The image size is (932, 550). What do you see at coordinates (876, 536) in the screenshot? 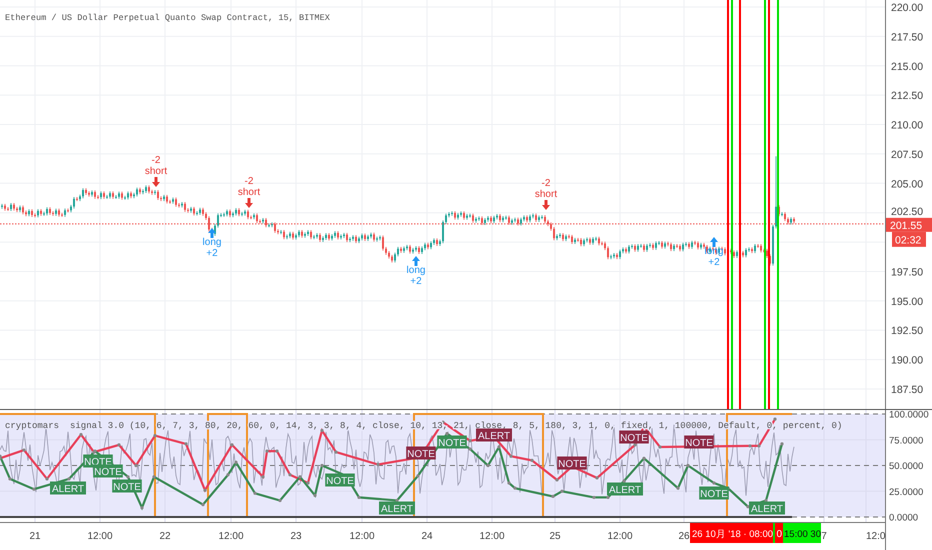
I see `time-label: 12:0` at bounding box center [876, 536].